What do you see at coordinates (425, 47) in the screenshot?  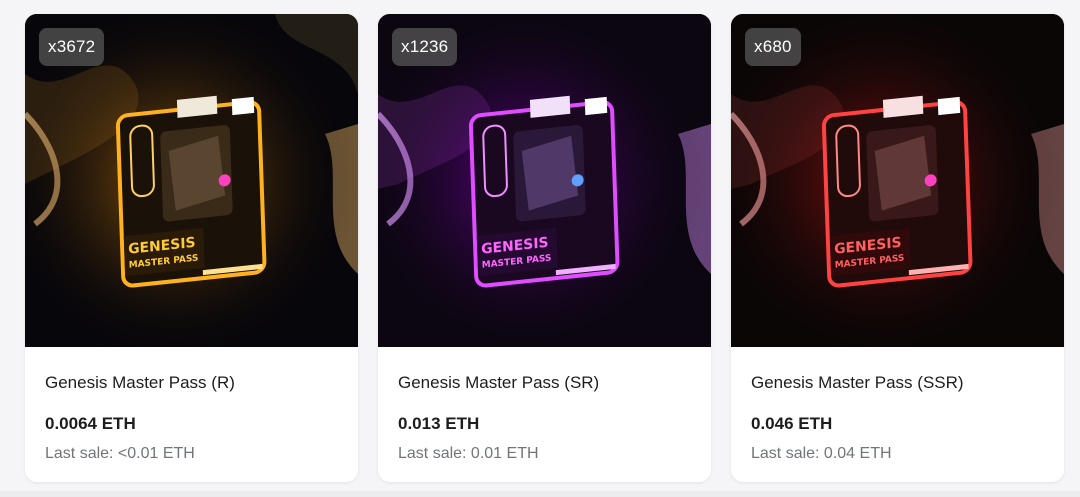 I see `quantity-badge: x1236` at bounding box center [425, 47].